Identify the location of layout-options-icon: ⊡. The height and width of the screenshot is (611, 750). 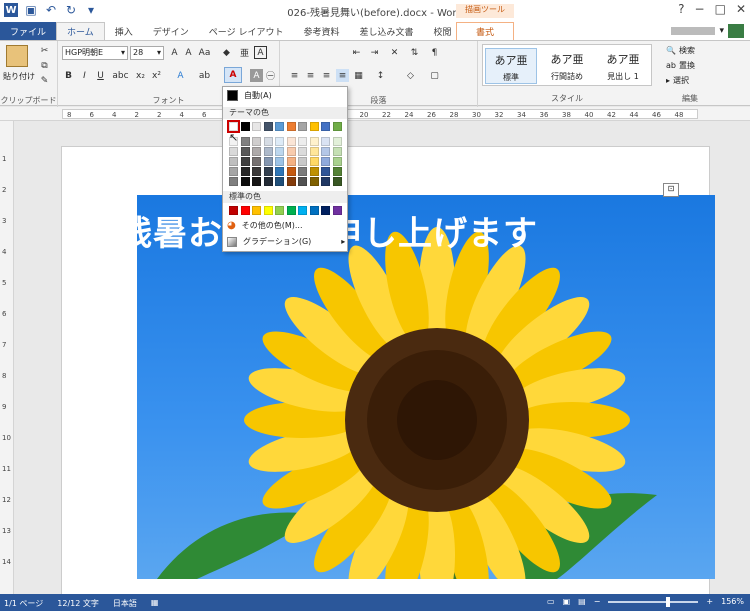
(671, 190).